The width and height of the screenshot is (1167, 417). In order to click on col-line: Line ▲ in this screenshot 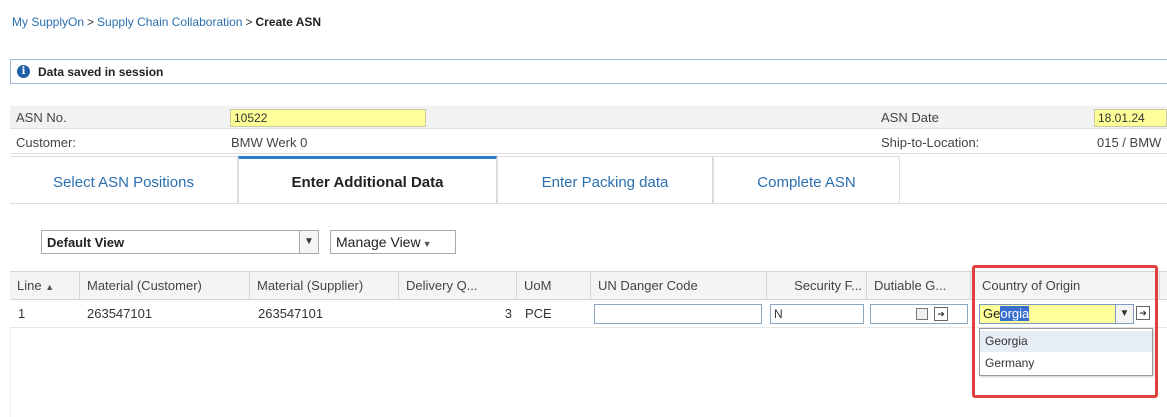, I will do `click(45, 285)`.